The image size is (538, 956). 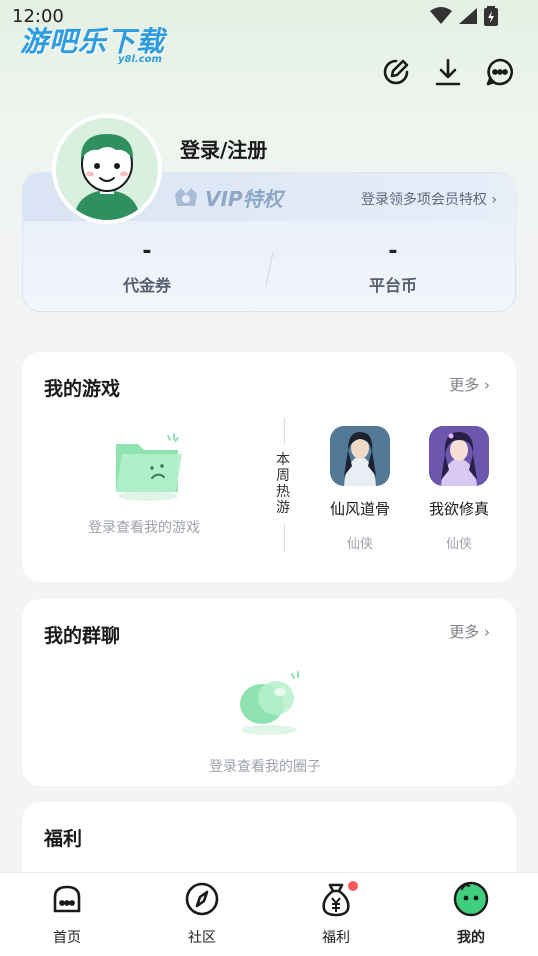 What do you see at coordinates (429, 199) in the screenshot?
I see `vip-privilege-link: 登录领多项会员特权 ›` at bounding box center [429, 199].